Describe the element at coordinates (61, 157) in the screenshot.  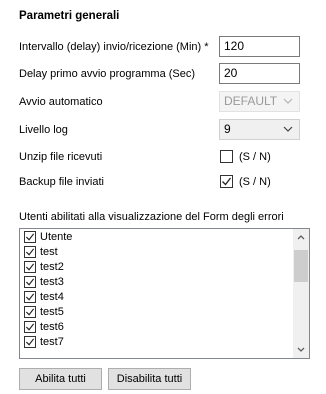
I see `unzip-label: Unzip file ricevuti` at that location.